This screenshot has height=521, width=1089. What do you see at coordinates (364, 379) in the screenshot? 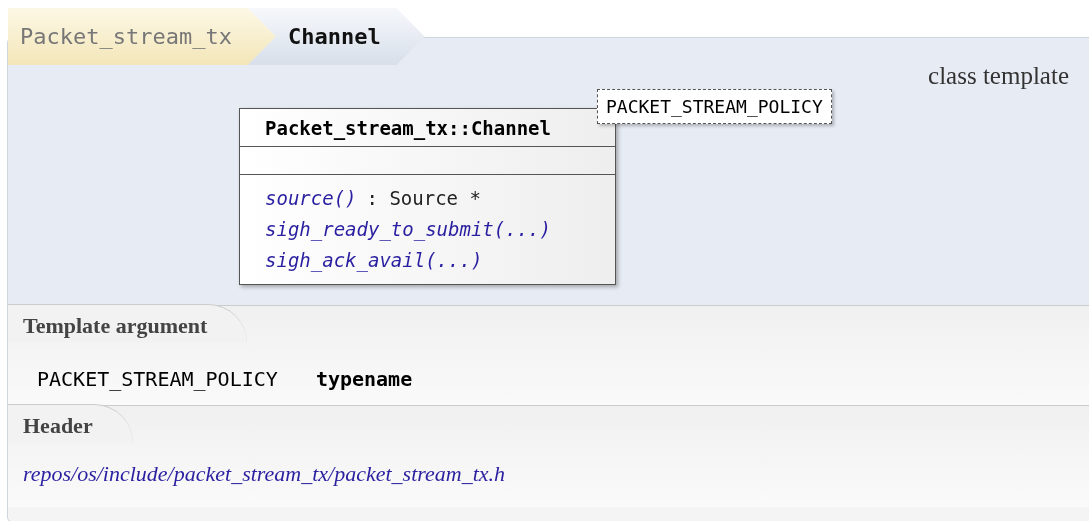
I see `argument-type: typename` at bounding box center [364, 379].